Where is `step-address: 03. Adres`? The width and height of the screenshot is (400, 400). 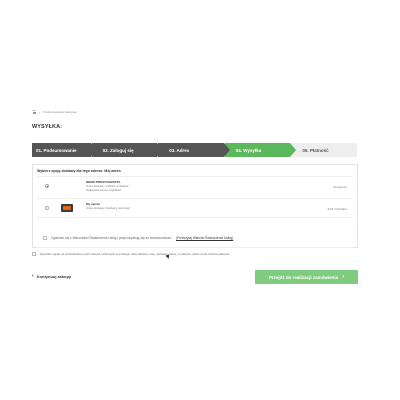 step-address: 03. Adres is located at coordinates (194, 150).